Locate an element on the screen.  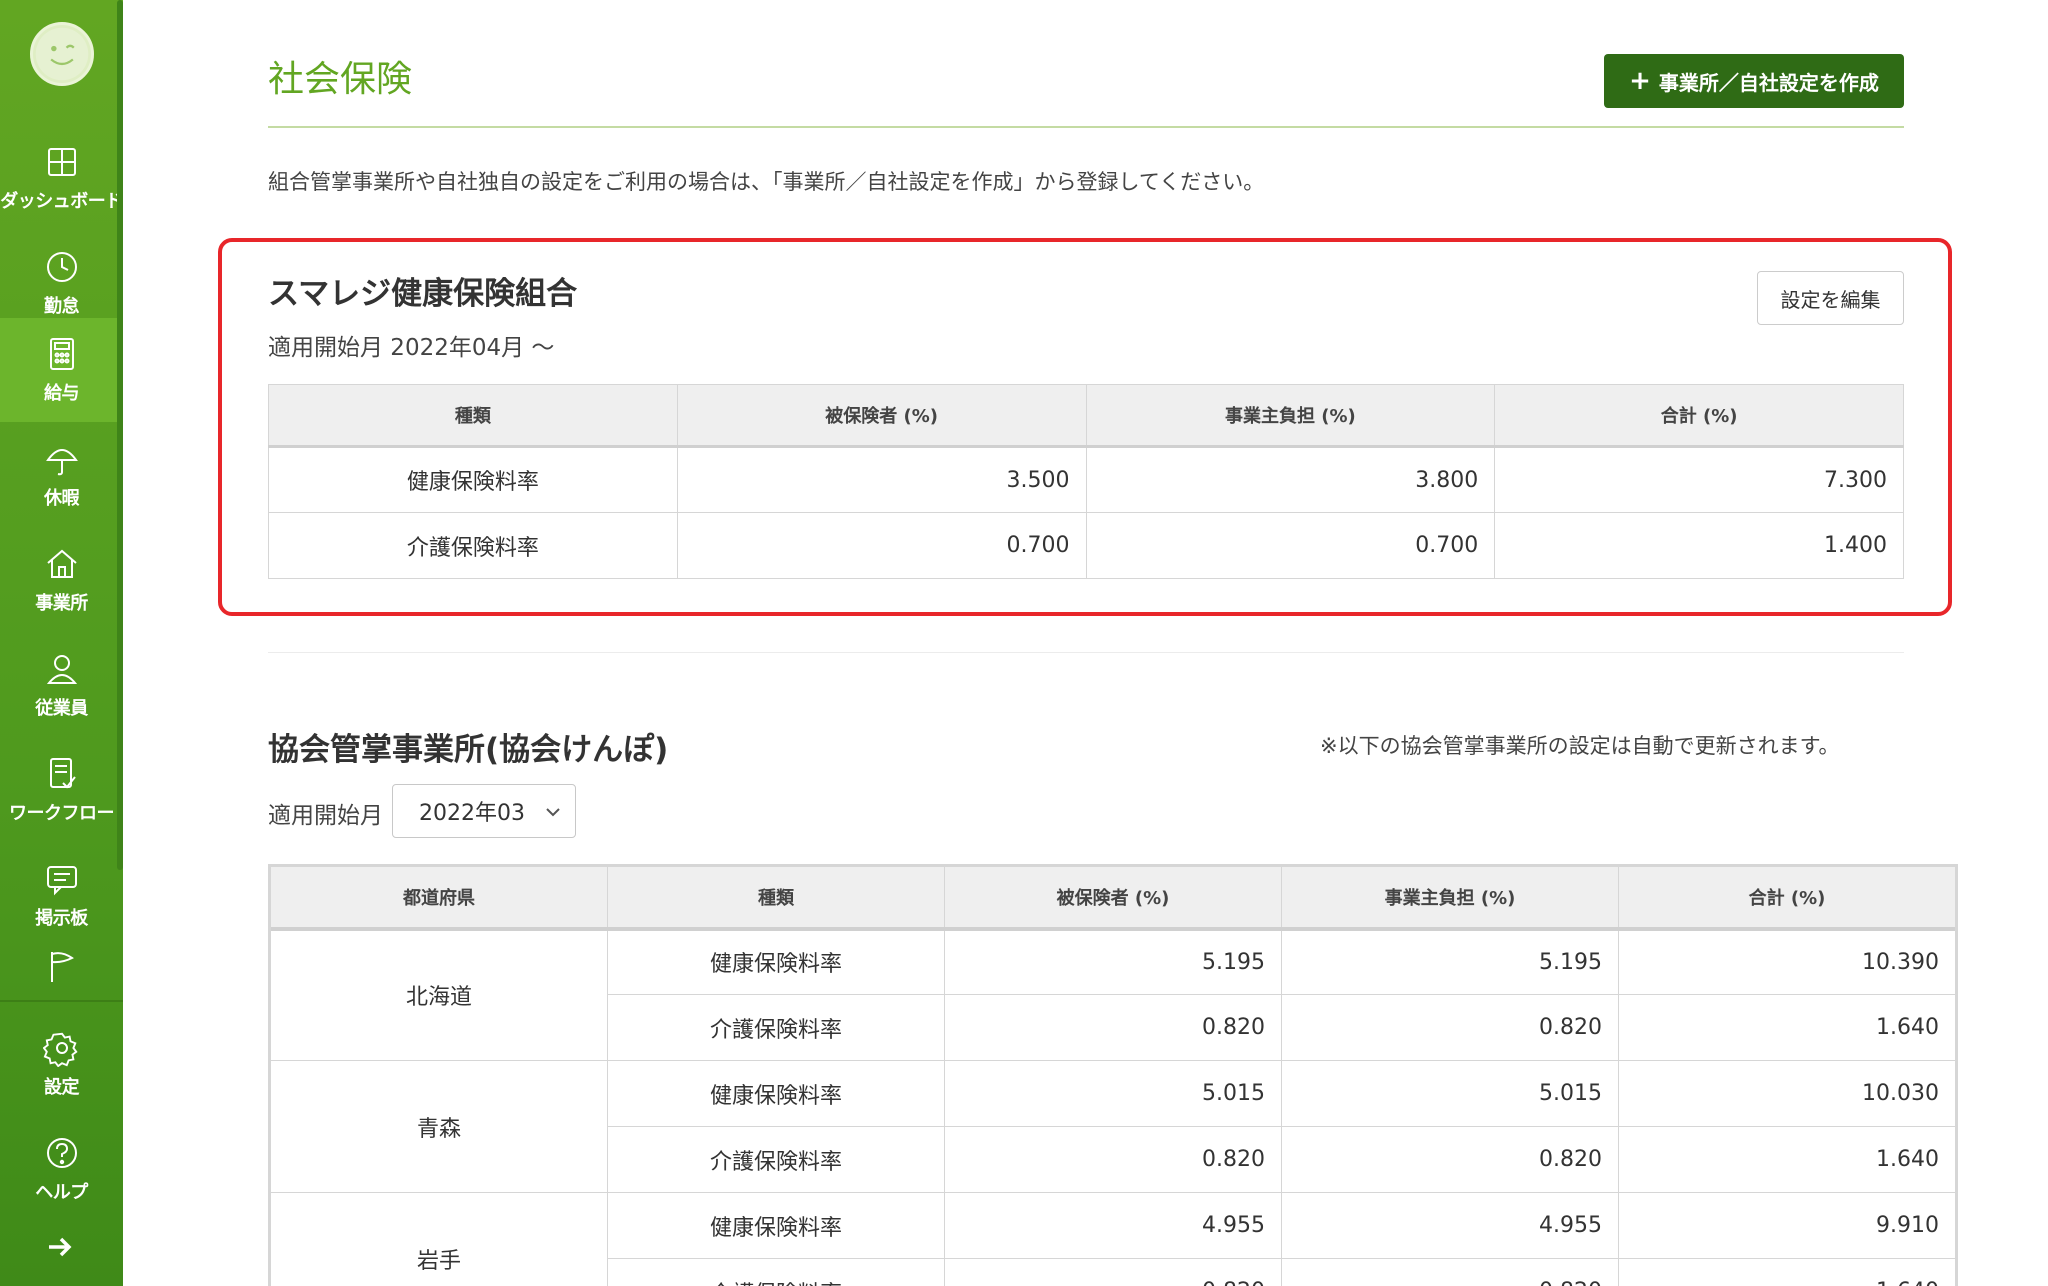
sidebar-item-label: 事業所 is located at coordinates (61, 603).